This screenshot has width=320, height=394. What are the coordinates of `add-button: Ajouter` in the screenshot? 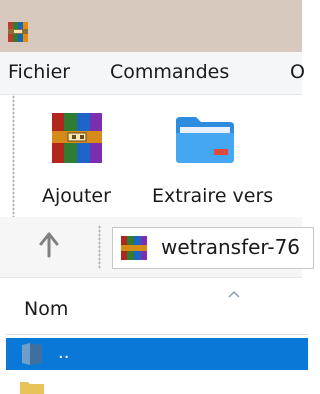 It's located at (86, 156).